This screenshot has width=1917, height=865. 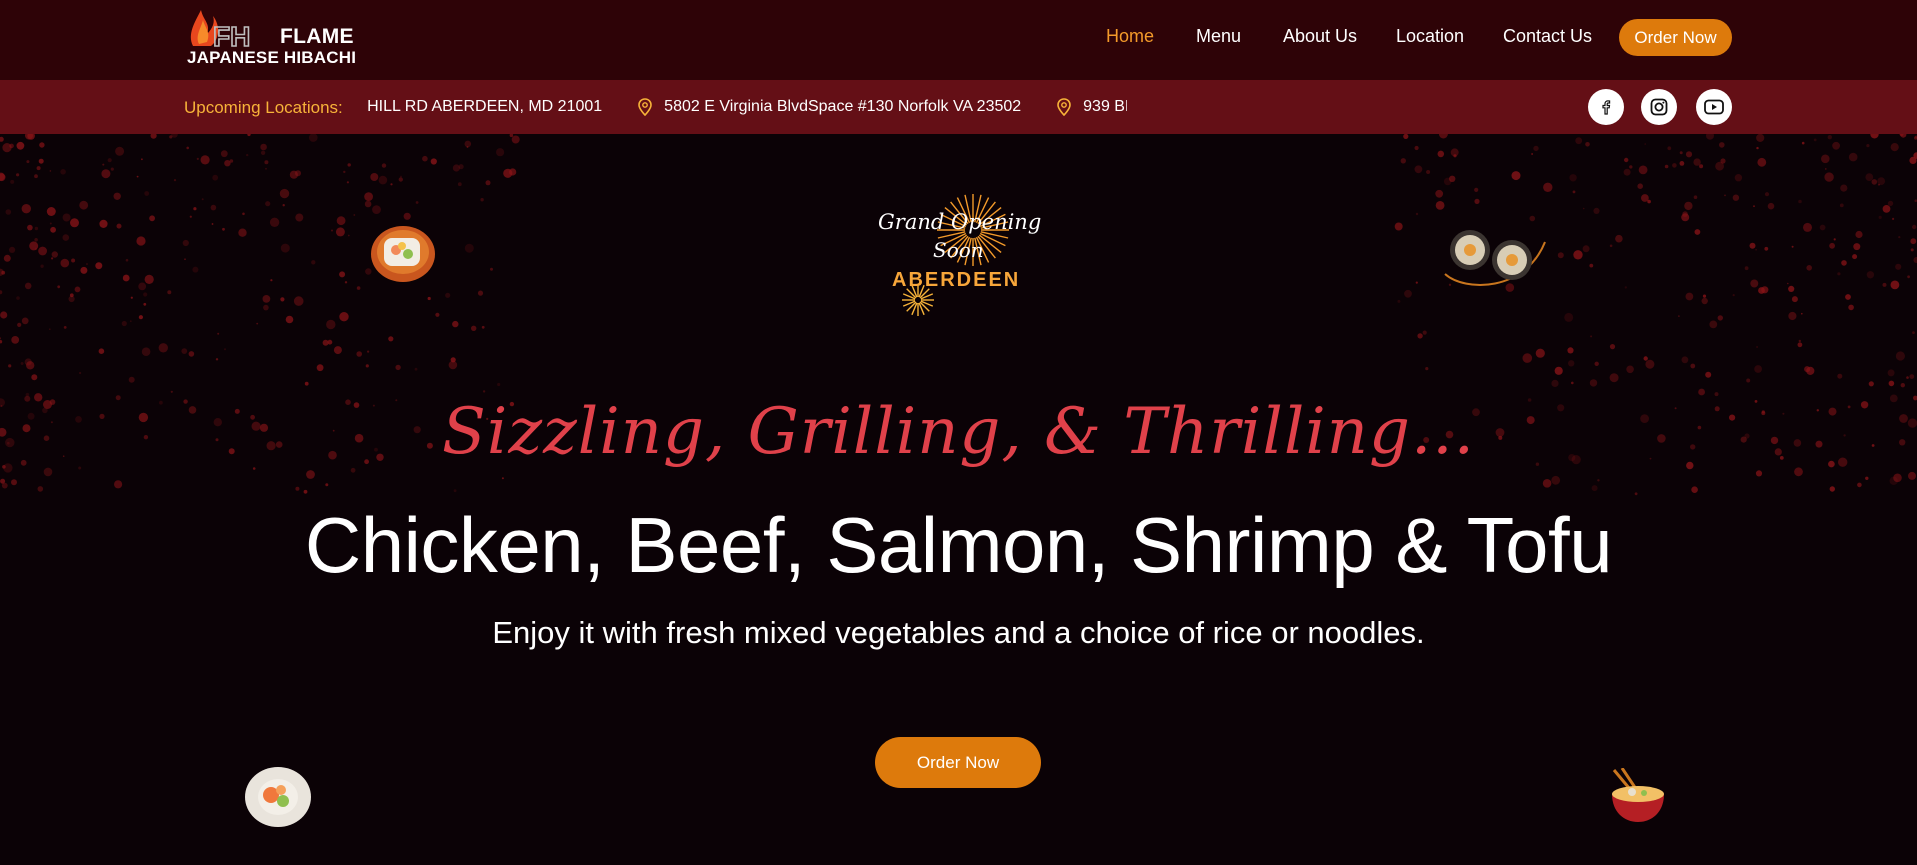 What do you see at coordinates (271, 39) in the screenshot?
I see `brand-logo: FH FLAME JAPANESE HIBACHI` at bounding box center [271, 39].